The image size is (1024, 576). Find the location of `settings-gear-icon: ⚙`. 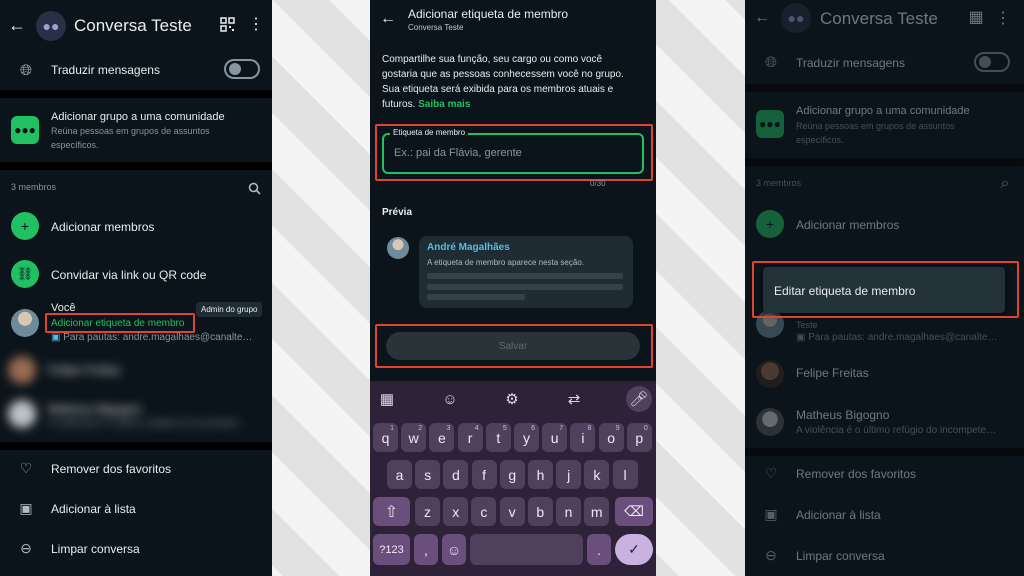

settings-gear-icon: ⚙ is located at coordinates (512, 399).